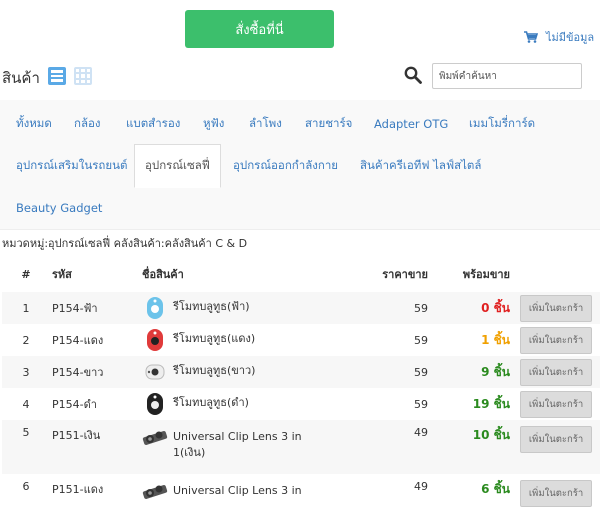  What do you see at coordinates (411, 124) in the screenshot?
I see `tab-adapter-otg: Adapter OTG` at bounding box center [411, 124].